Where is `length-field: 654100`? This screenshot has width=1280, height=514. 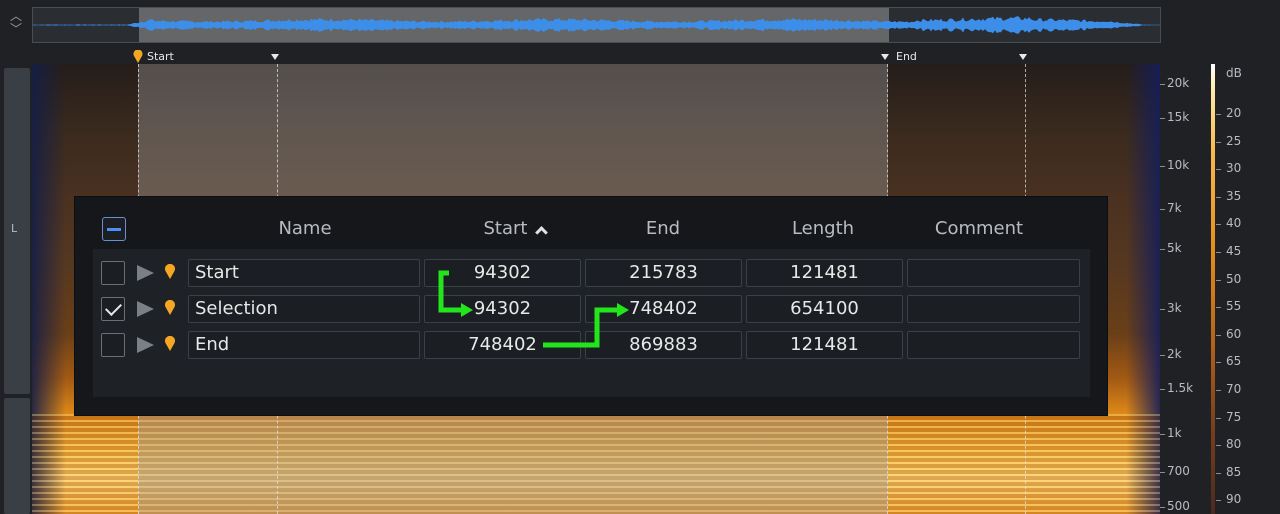
length-field: 654100 is located at coordinates (824, 309).